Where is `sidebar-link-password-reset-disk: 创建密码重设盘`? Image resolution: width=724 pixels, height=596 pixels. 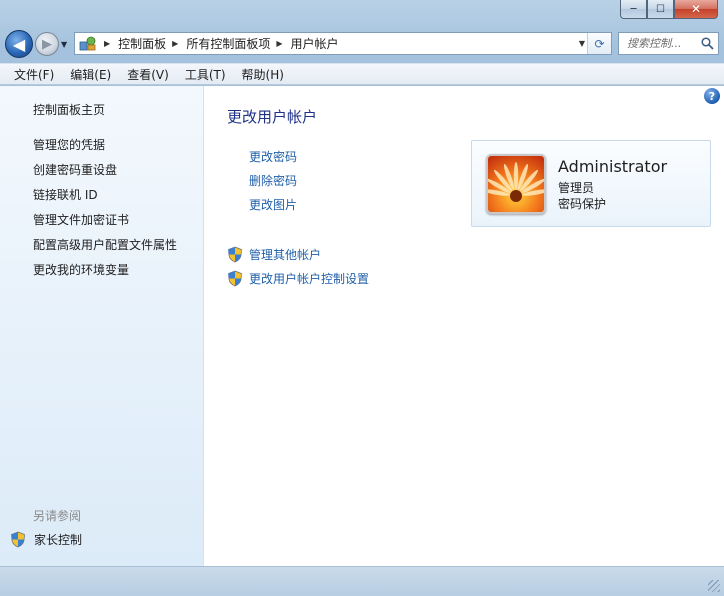 sidebar-link-password-reset-disk: 创建密码重设盘 is located at coordinates (75, 169).